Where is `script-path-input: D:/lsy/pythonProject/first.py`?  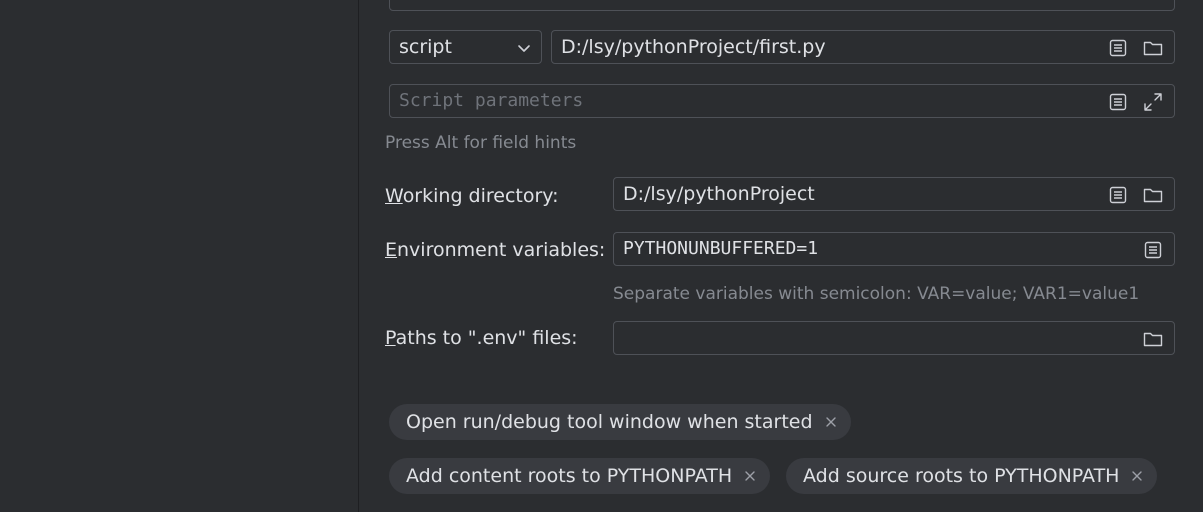 script-path-input: D:/lsy/pythonProject/first.py is located at coordinates (863, 47).